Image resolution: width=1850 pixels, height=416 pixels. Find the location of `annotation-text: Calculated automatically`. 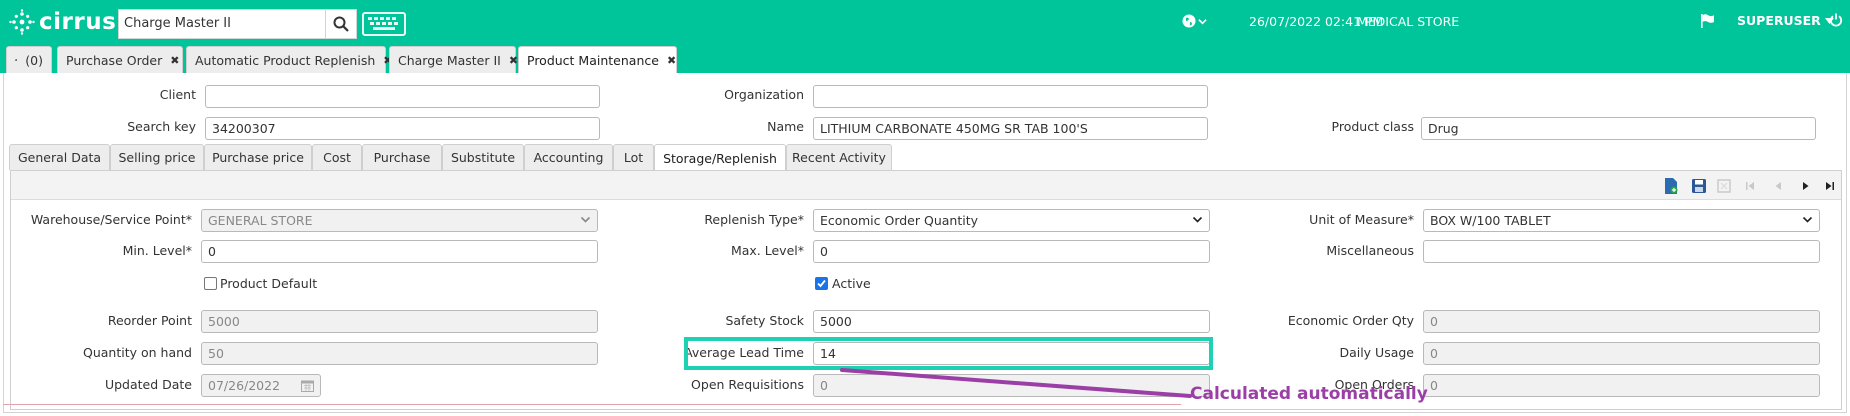

annotation-text: Calculated automatically is located at coordinates (1309, 394).